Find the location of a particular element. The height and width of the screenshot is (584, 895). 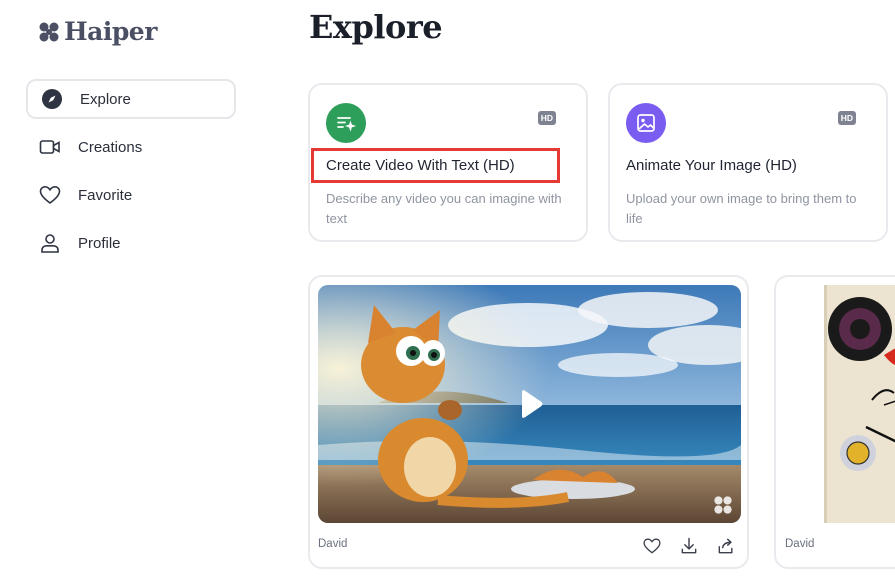

highlight-box is located at coordinates (435, 165).